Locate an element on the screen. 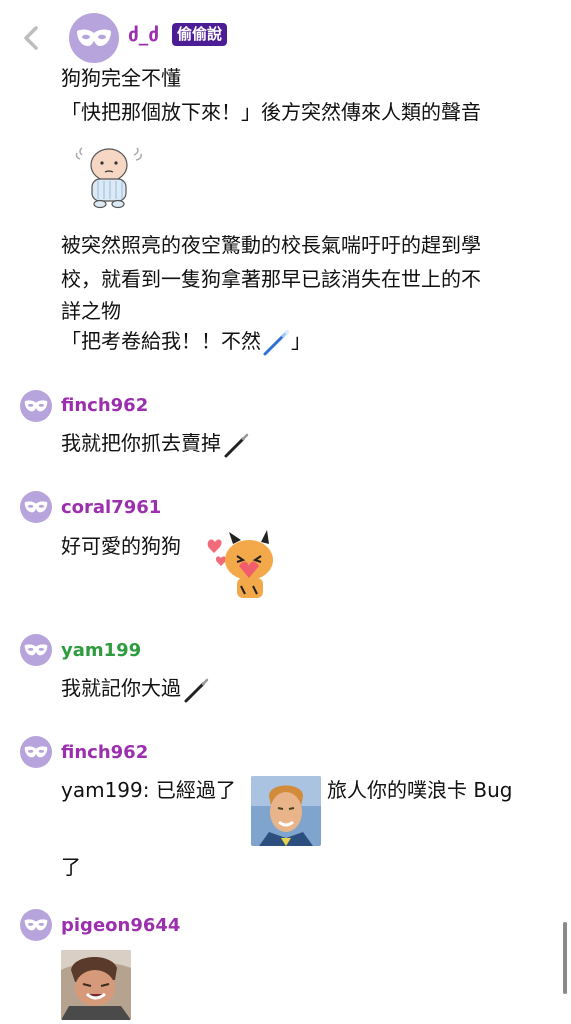 Image resolution: width=571 pixels, height=1024 pixels. comment-text: 我就把你抓去賣掉 is located at coordinates (156, 444).